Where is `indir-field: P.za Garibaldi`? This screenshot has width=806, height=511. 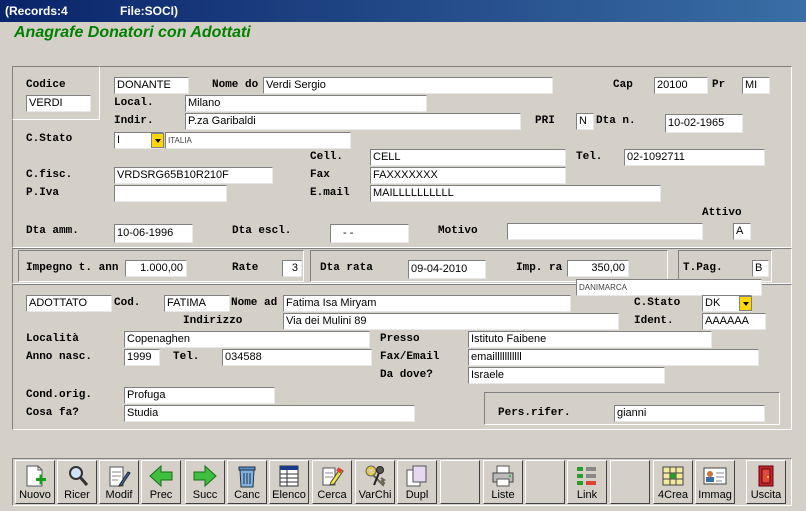 indir-field: P.za Garibaldi is located at coordinates (353, 121).